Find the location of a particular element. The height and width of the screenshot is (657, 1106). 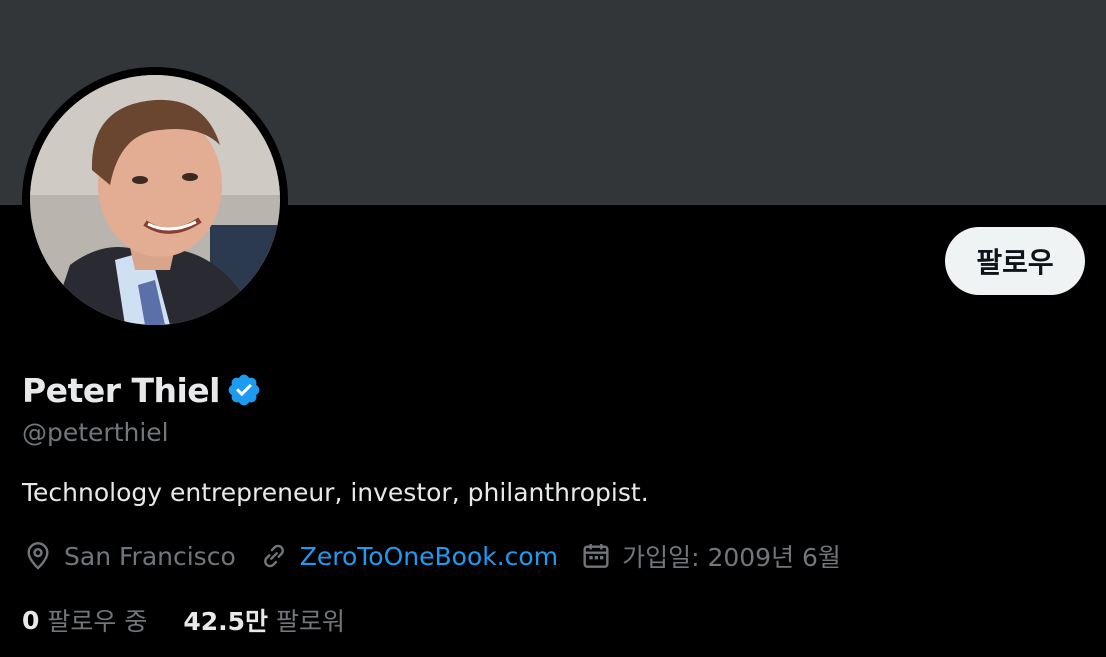

website-item: ZeroToOneBook.com is located at coordinates (408, 556).